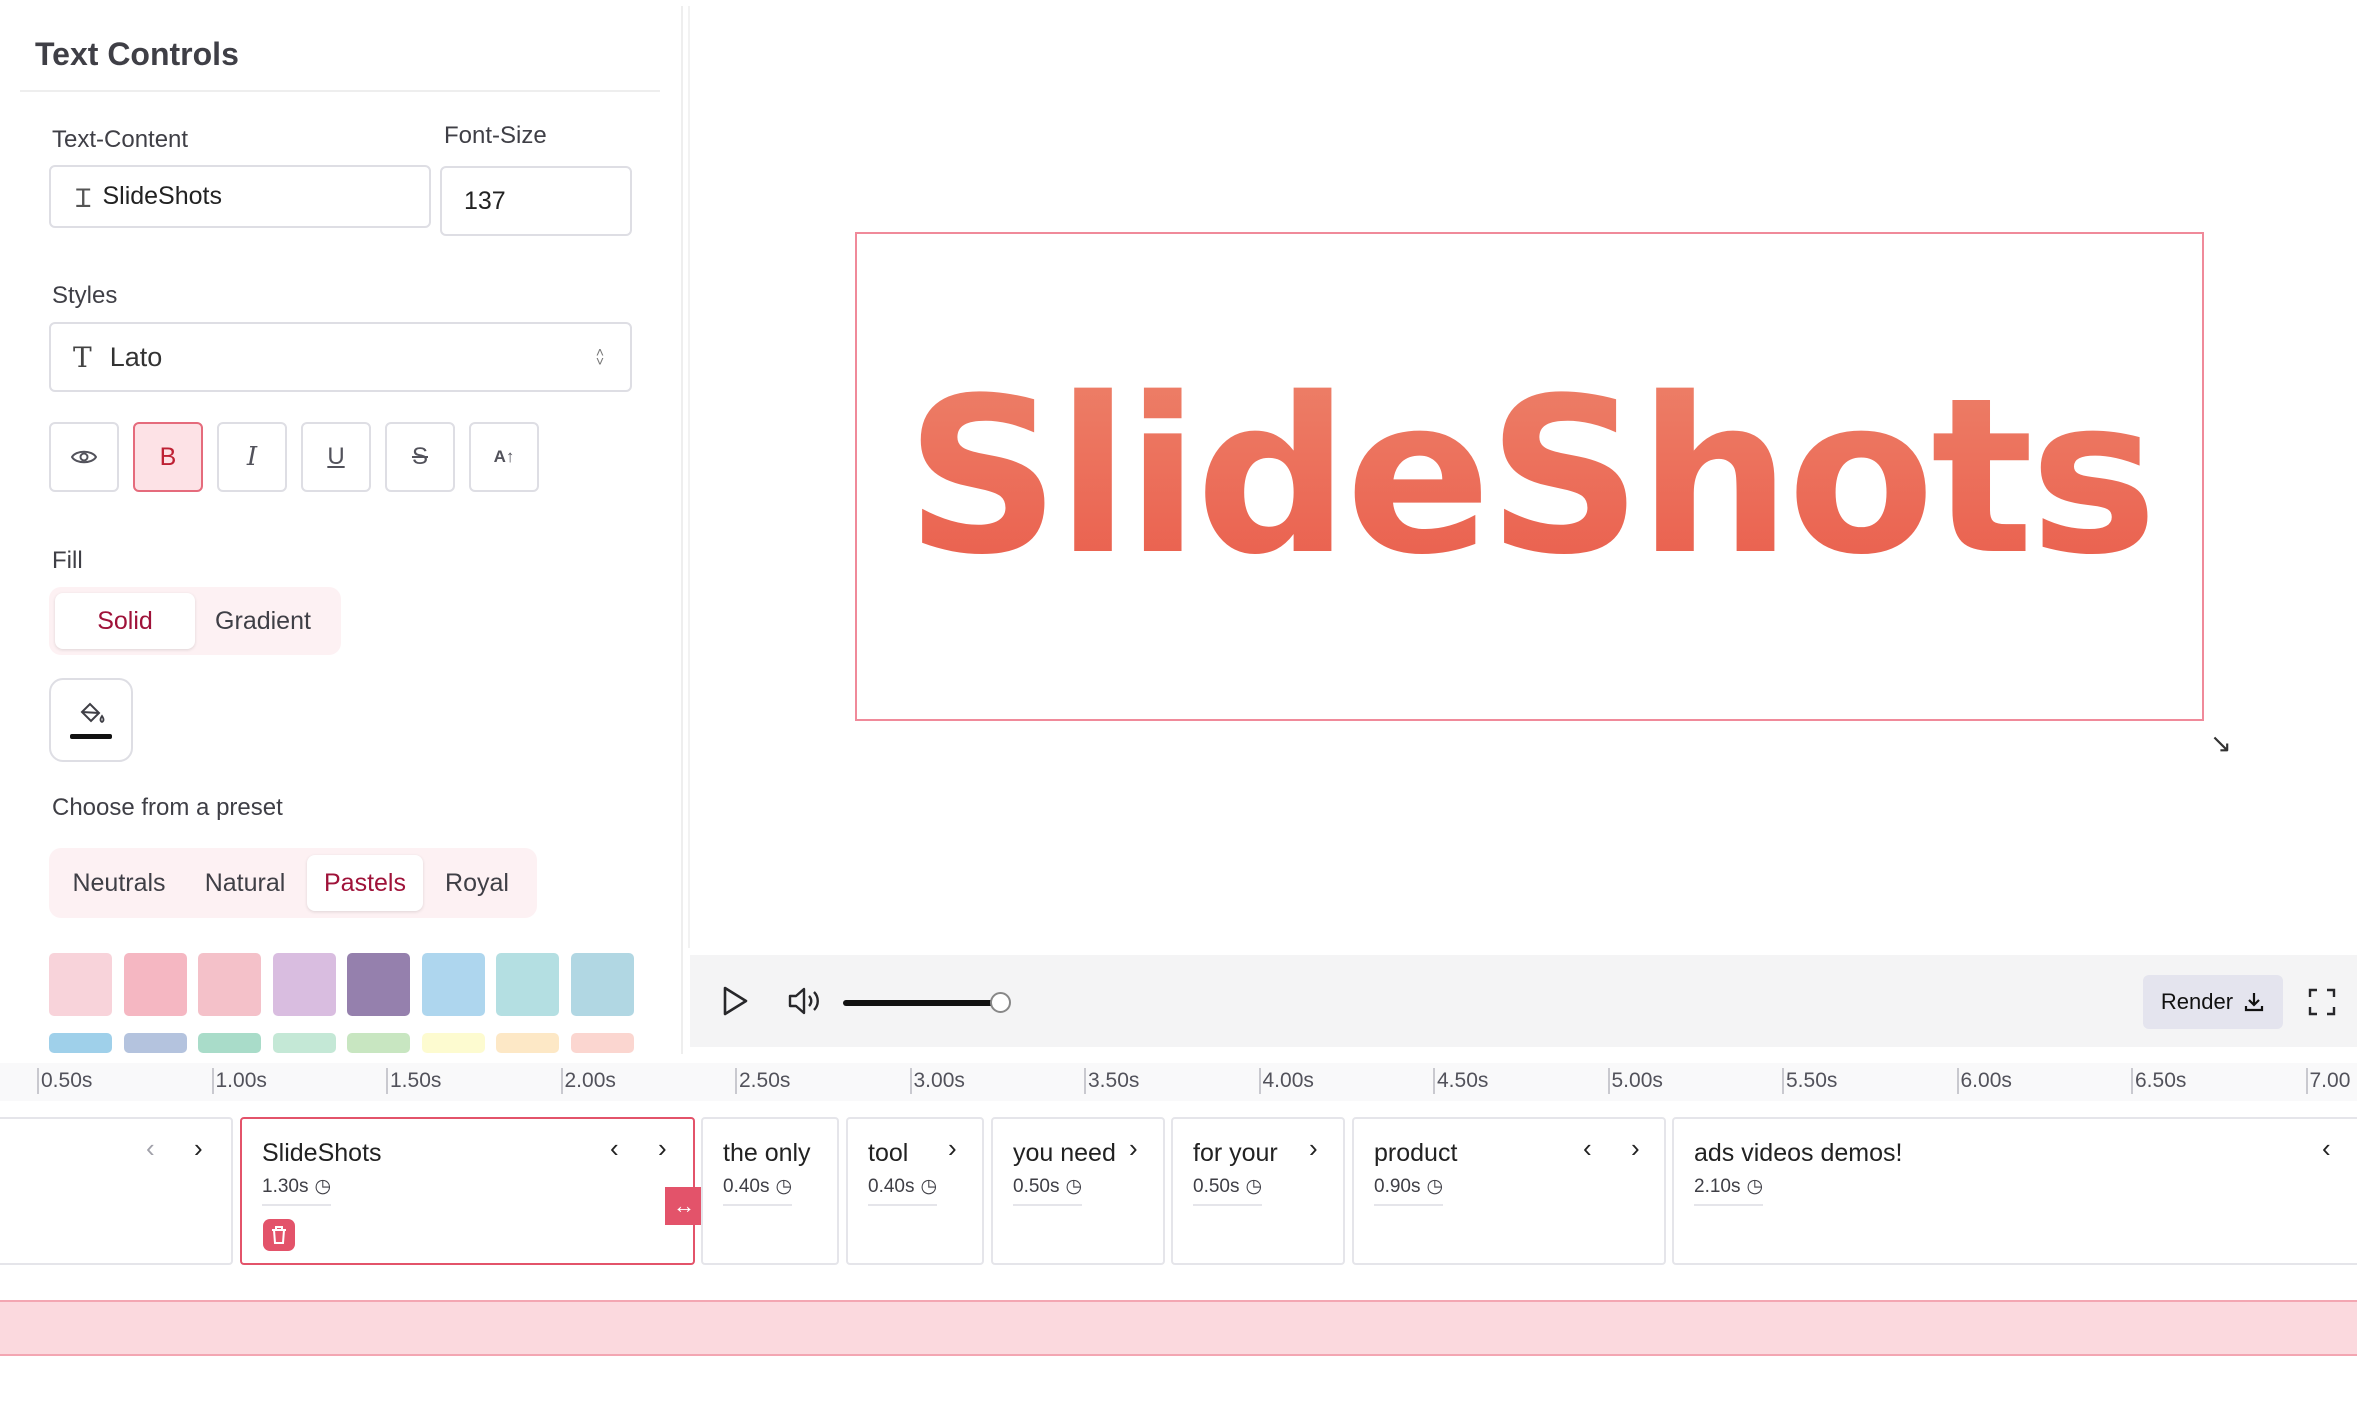 This screenshot has height=1425, width=2357. I want to click on download-icon, so click(2254, 1002).